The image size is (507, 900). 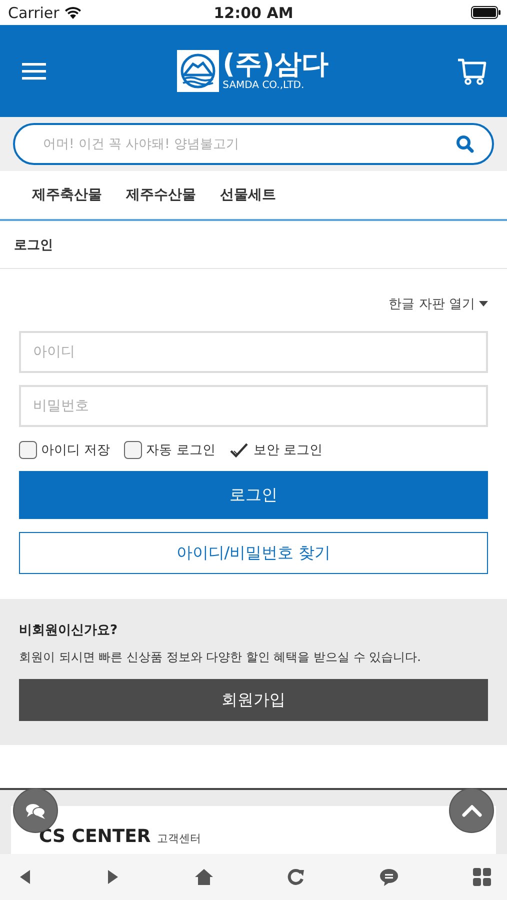 I want to click on search-field: 어머! 이건 꼭 사야돼! 양념불고기, so click(x=253, y=144).